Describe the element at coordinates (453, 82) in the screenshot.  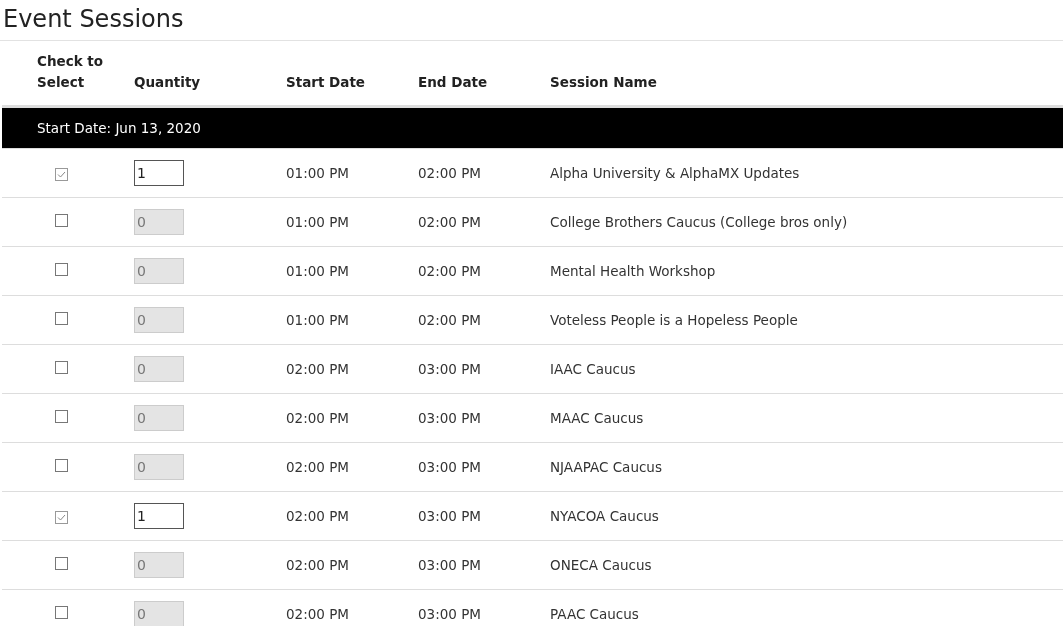
I see `column-header: End Date` at that location.